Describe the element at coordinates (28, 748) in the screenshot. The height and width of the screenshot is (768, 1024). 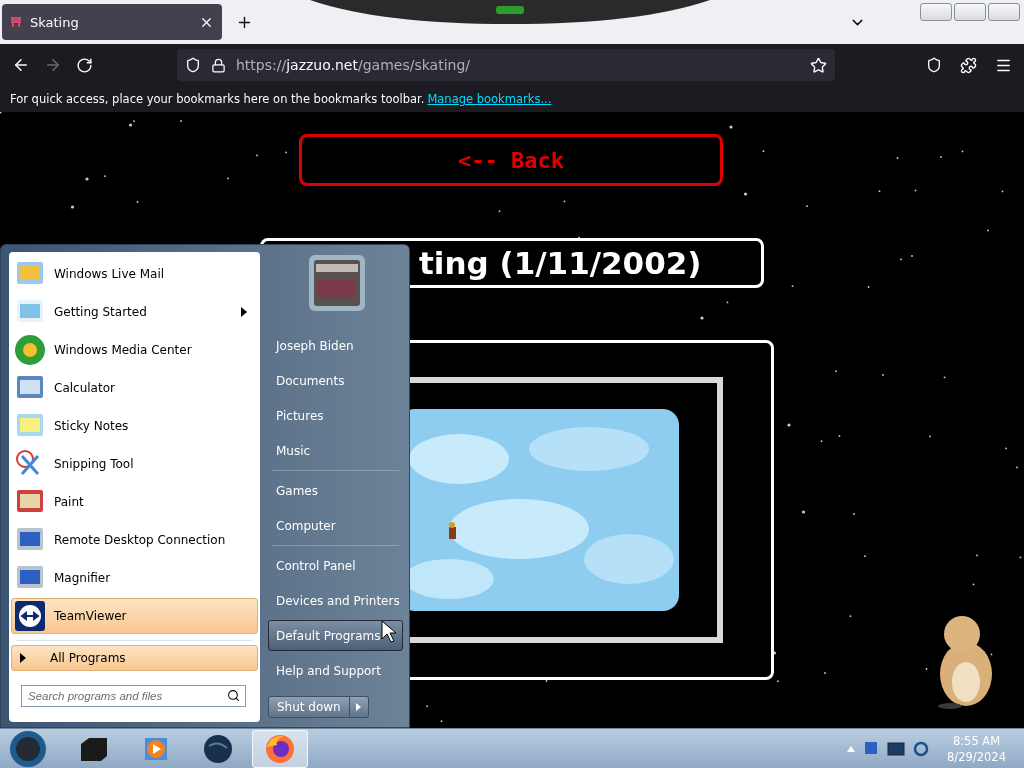
I see `start-orb-icon` at that location.